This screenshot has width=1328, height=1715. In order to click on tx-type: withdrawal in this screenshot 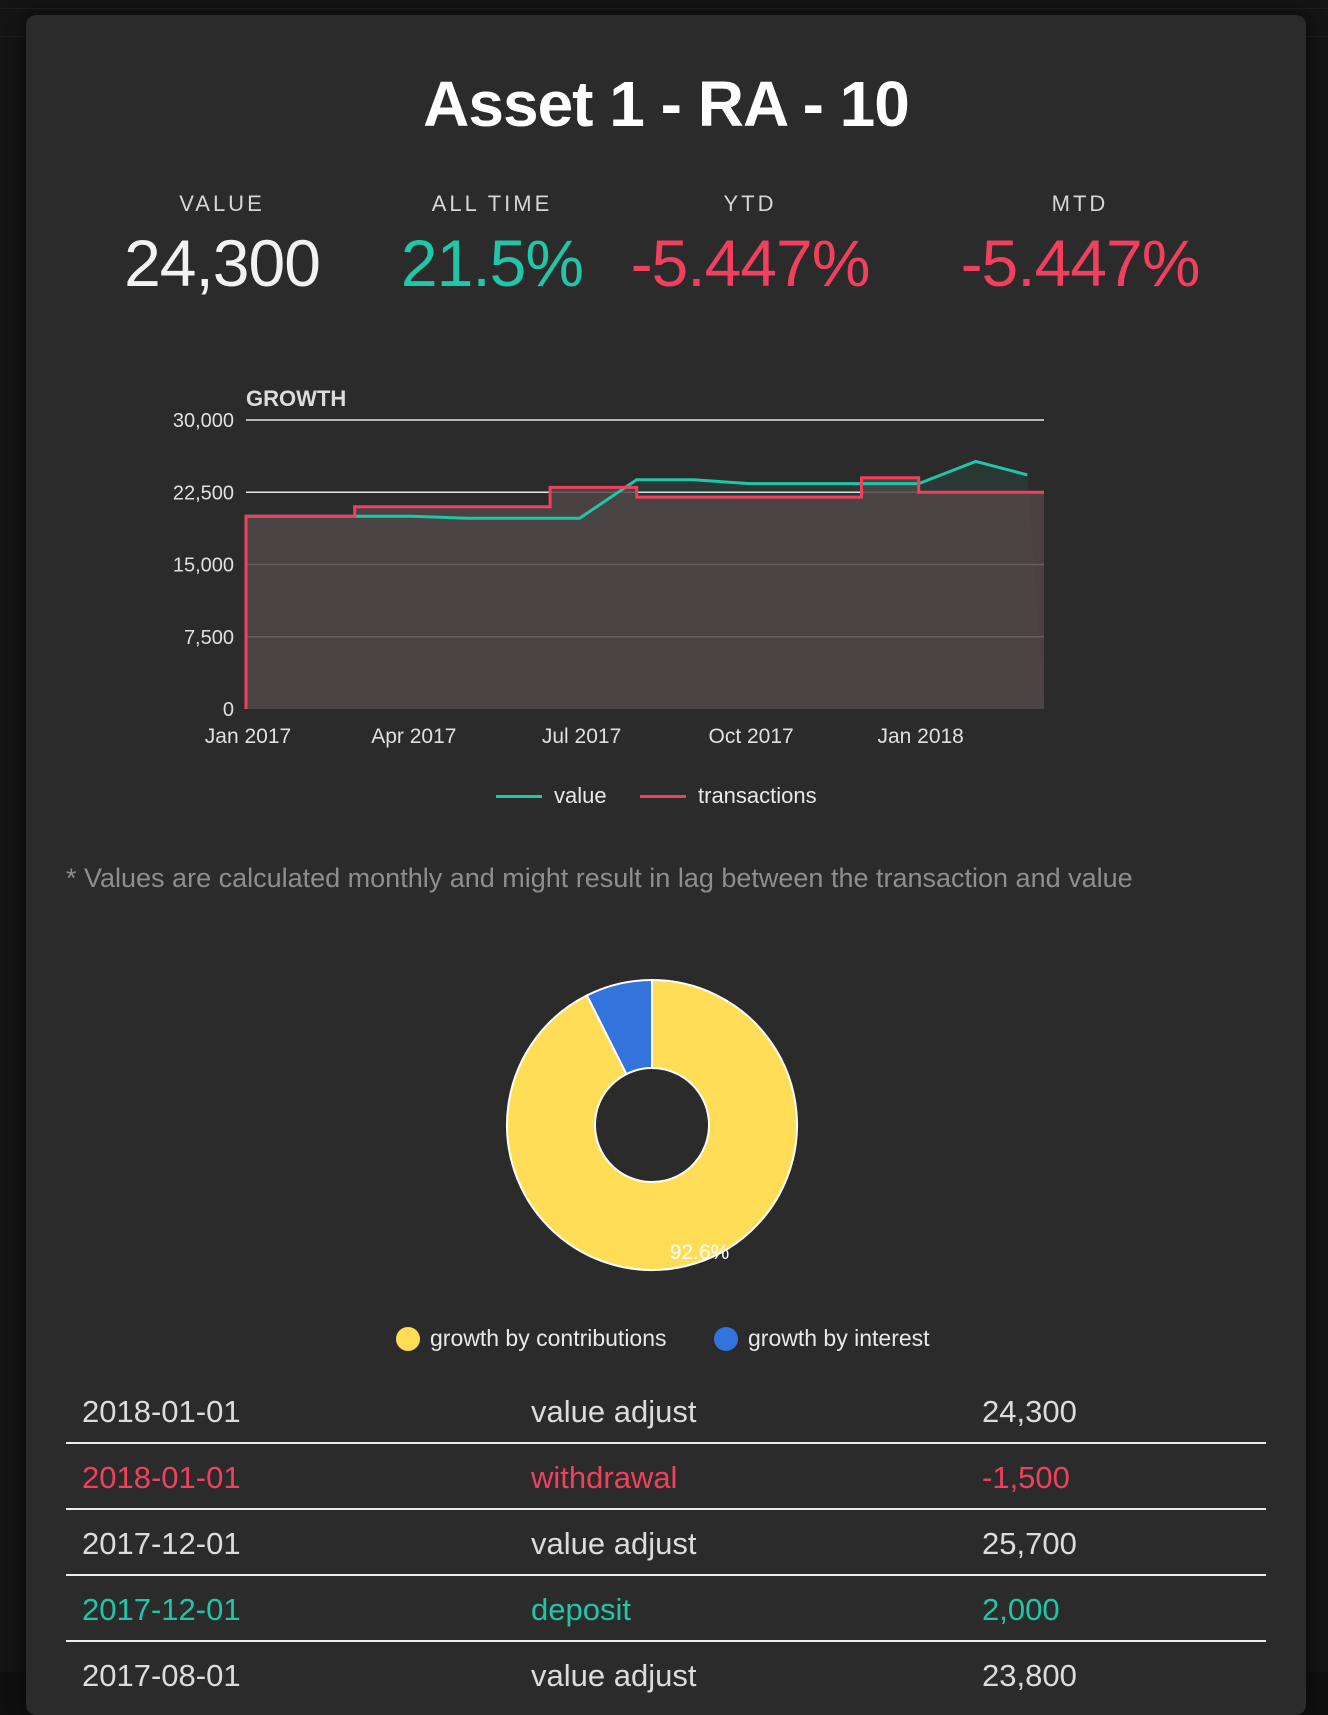, I will do `click(604, 1477)`.